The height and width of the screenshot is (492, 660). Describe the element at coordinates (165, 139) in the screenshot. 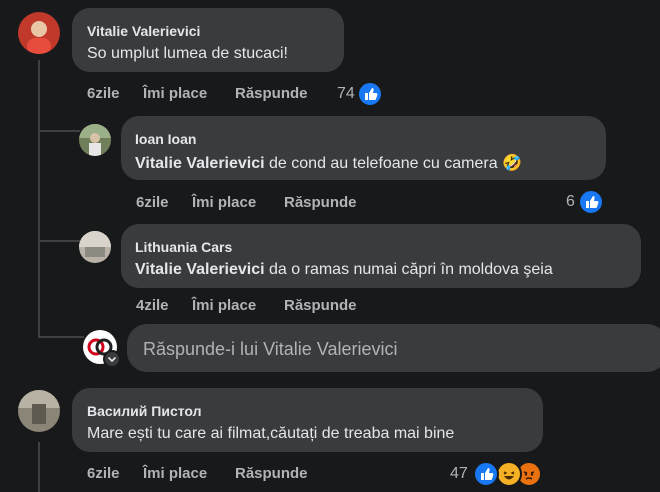

I see `reply-author: Ioan Ioan` at that location.